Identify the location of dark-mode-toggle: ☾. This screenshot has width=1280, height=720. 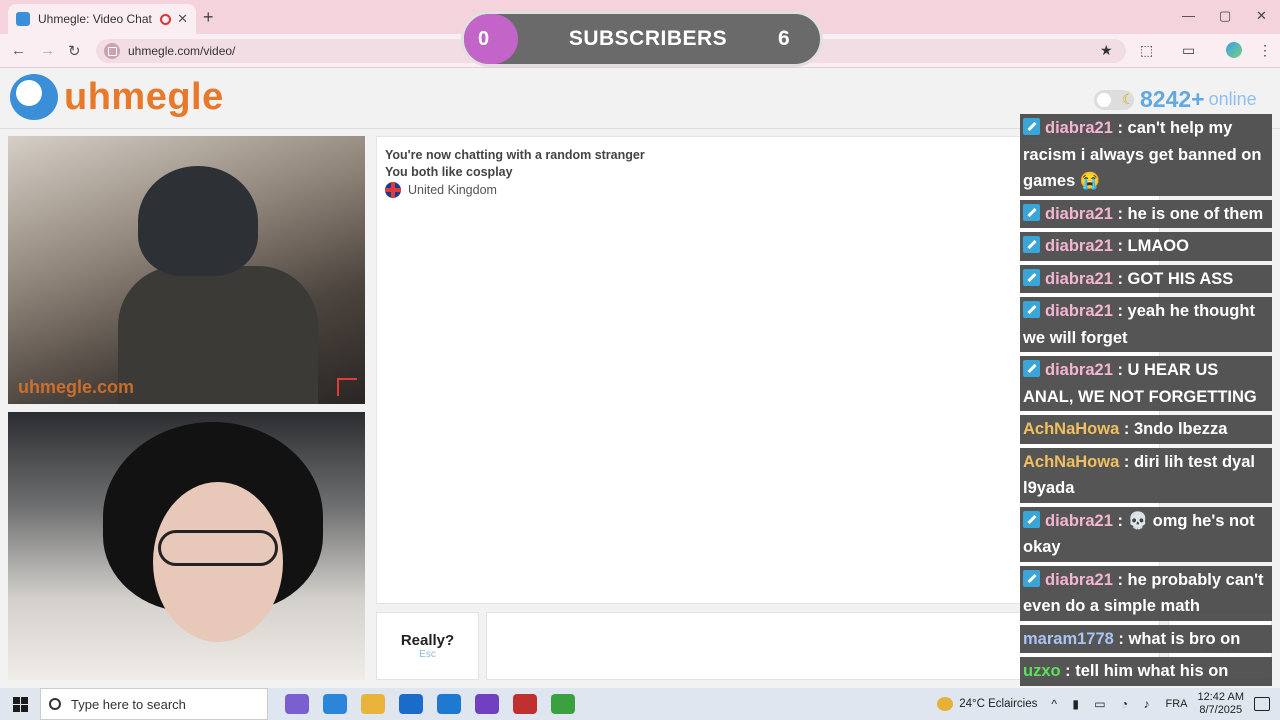
(1114, 99).